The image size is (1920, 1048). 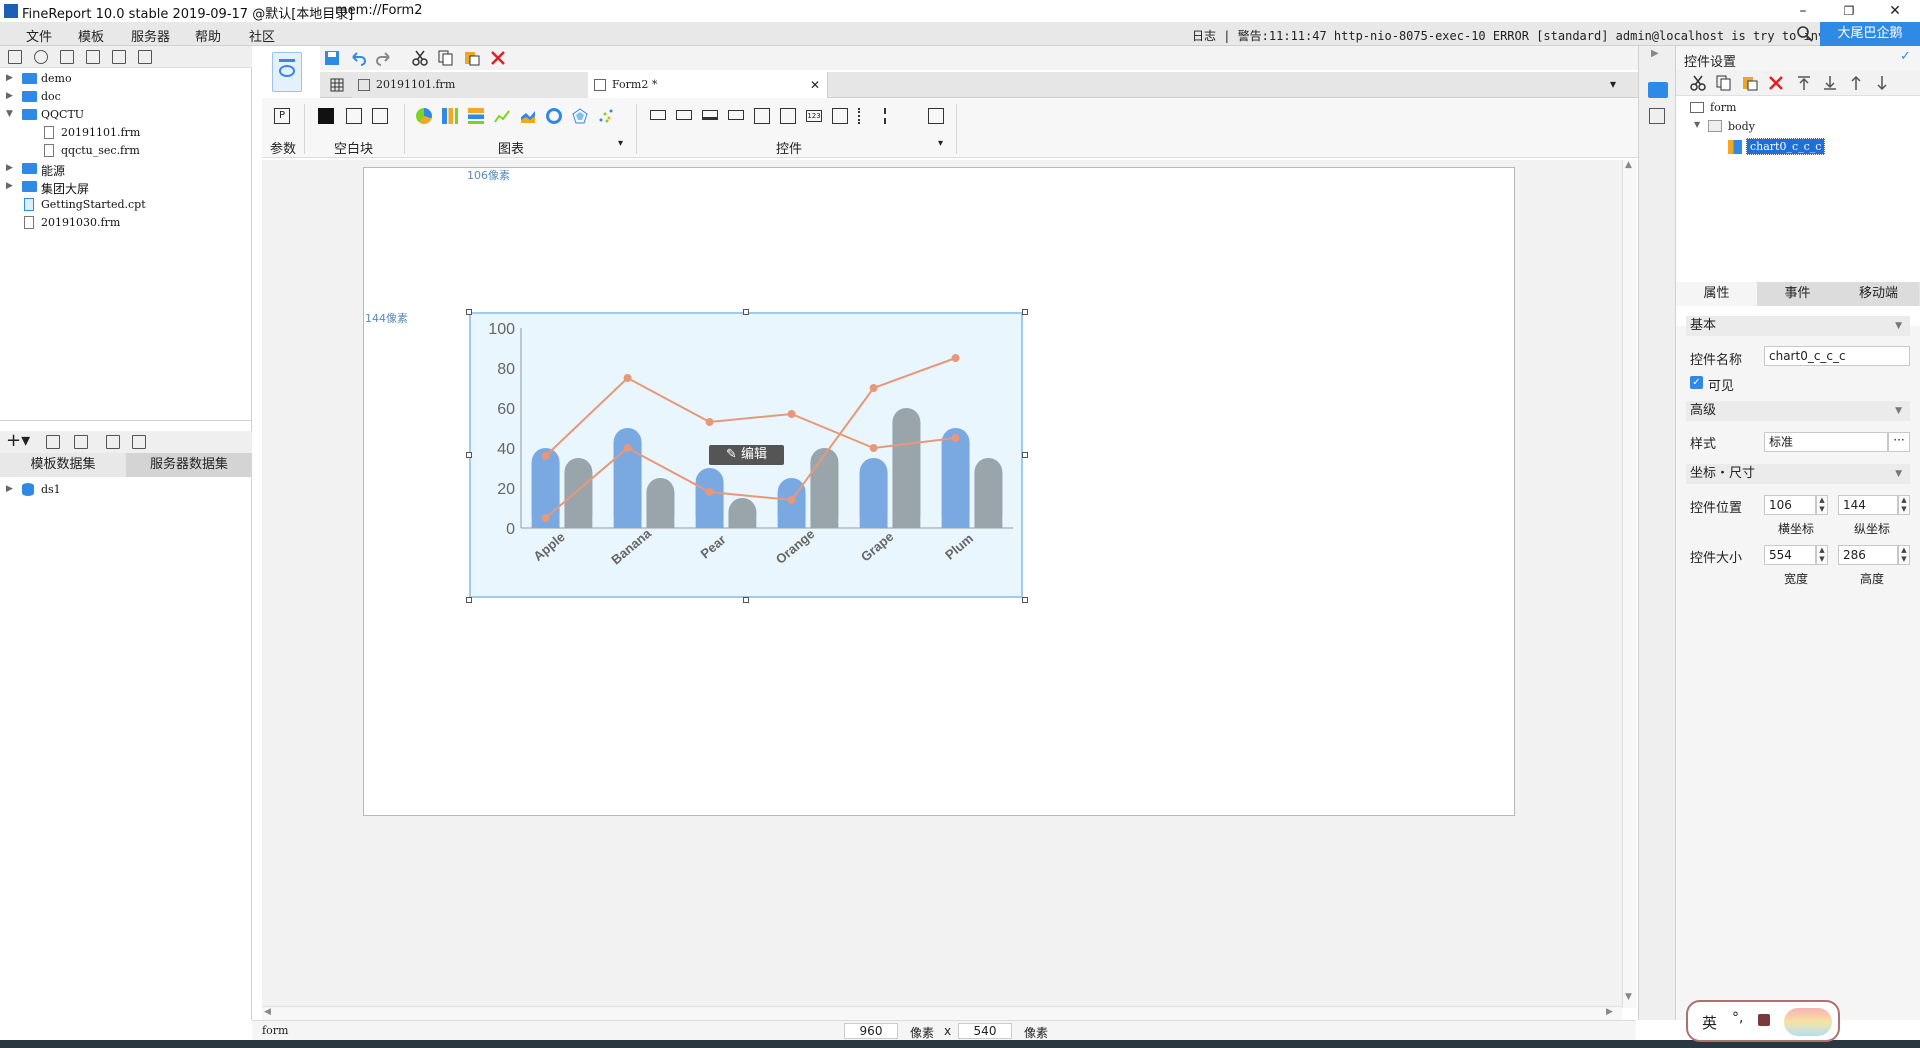 I want to click on horizontal-scrollbar: ◀ ▶, so click(x=942, y=1013).